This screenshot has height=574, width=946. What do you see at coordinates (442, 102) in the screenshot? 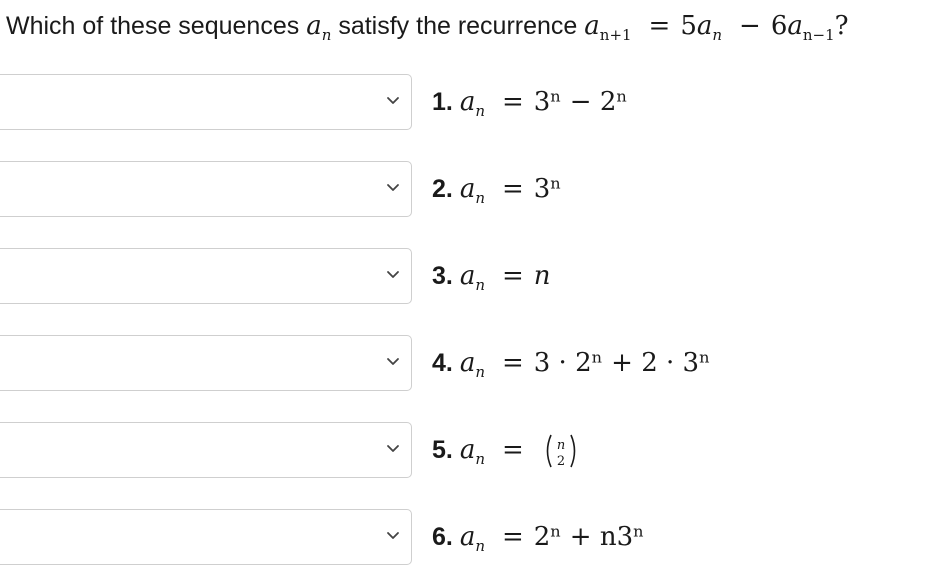
I see `option-number: 1.` at bounding box center [442, 102].